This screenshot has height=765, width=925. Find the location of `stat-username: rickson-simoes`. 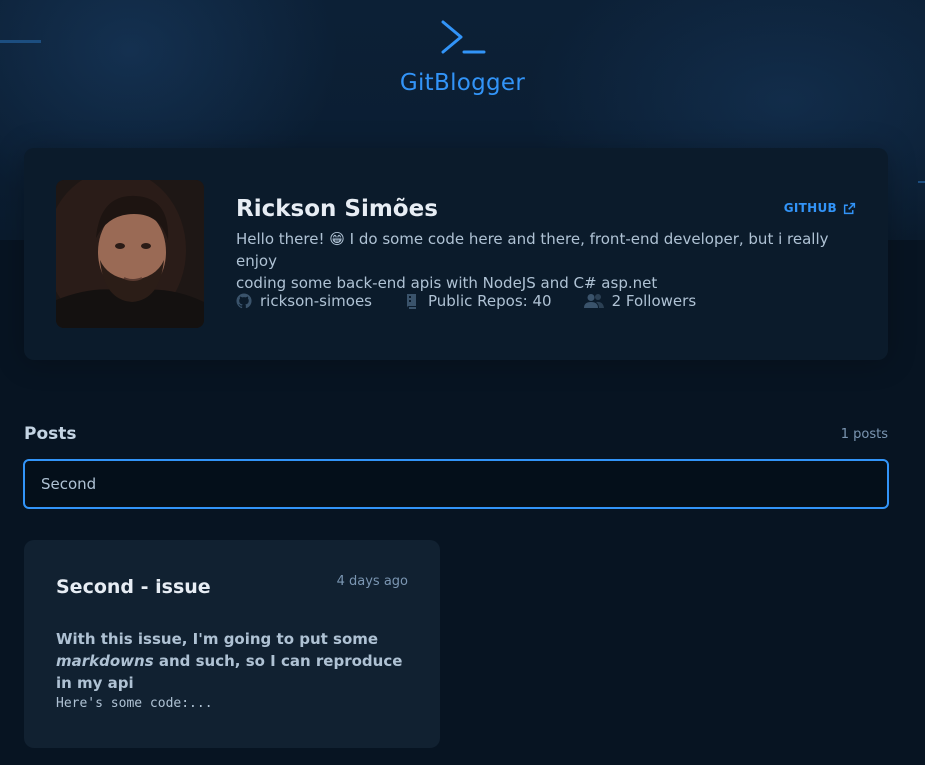

stat-username: rickson-simoes is located at coordinates (304, 301).